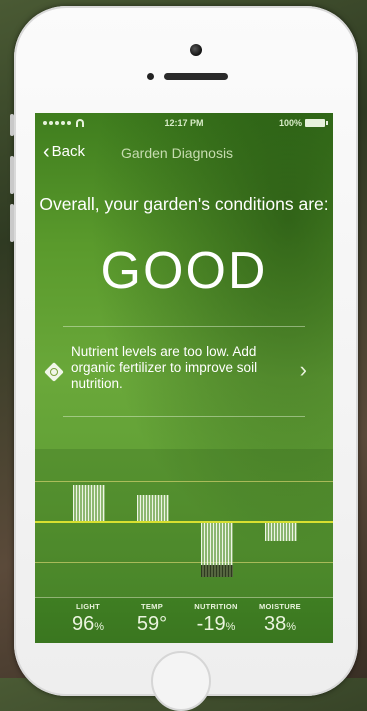 This screenshot has height=711, width=367. Describe the element at coordinates (12, 175) in the screenshot. I see `volume-up-button` at that location.